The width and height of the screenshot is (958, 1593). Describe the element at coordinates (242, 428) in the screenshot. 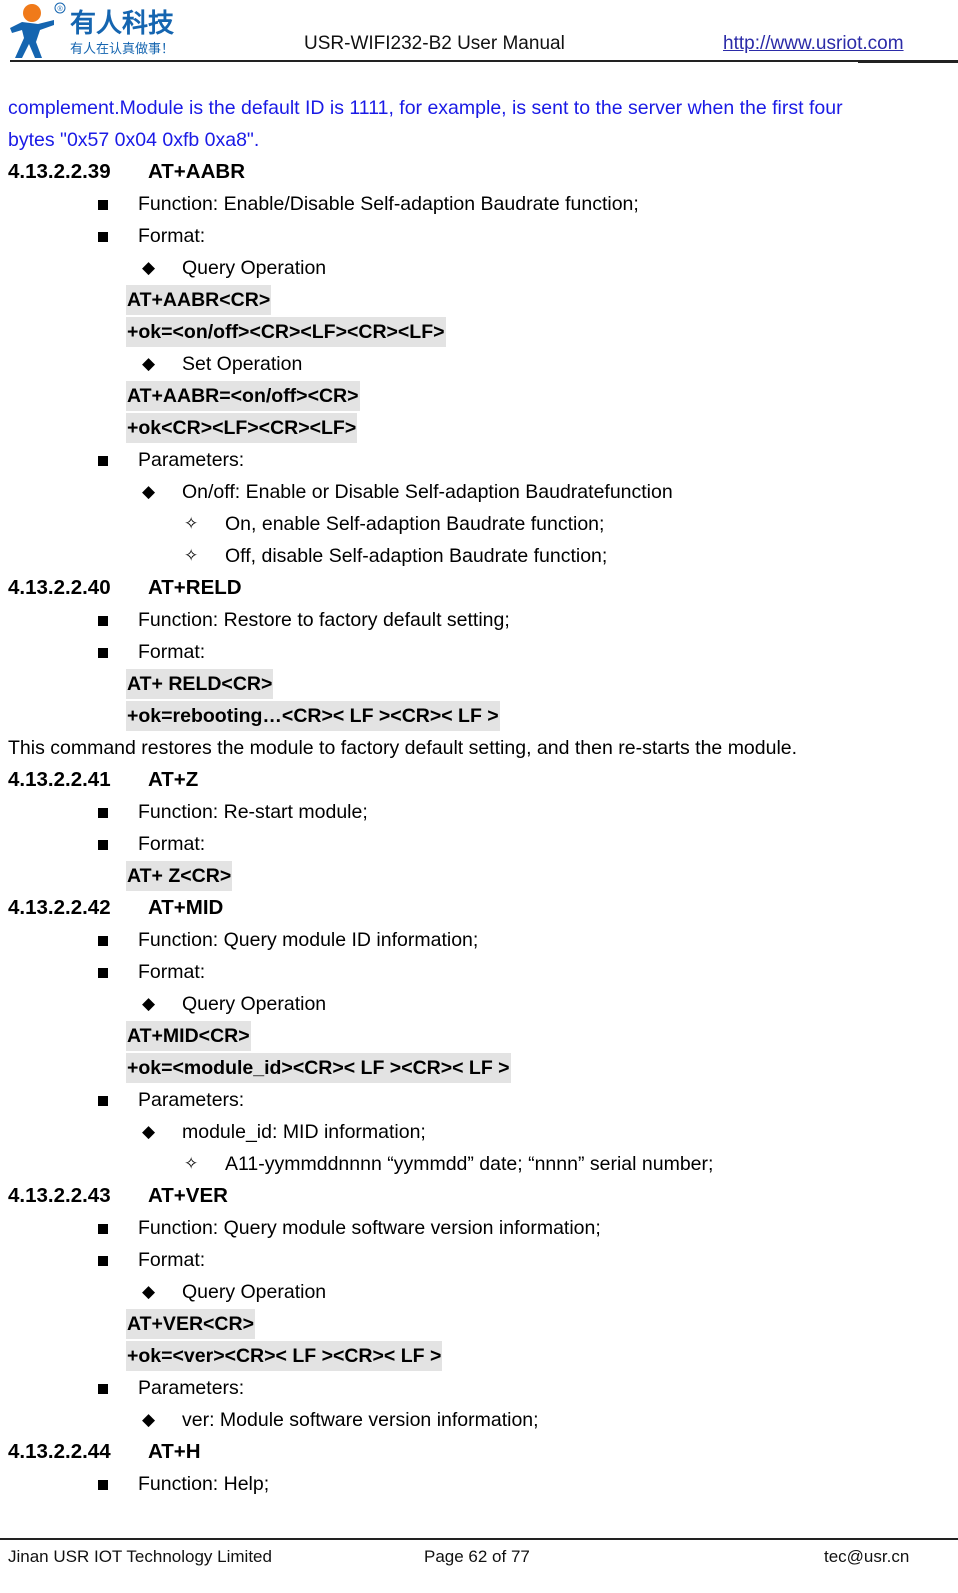

I see `response-code: +ok<CR><LF><CR><LF>` at that location.